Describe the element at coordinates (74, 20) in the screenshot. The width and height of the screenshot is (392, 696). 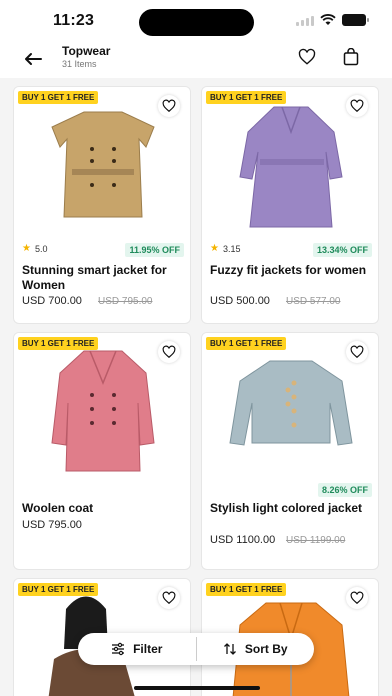
I see `status-time: 11:23` at that location.